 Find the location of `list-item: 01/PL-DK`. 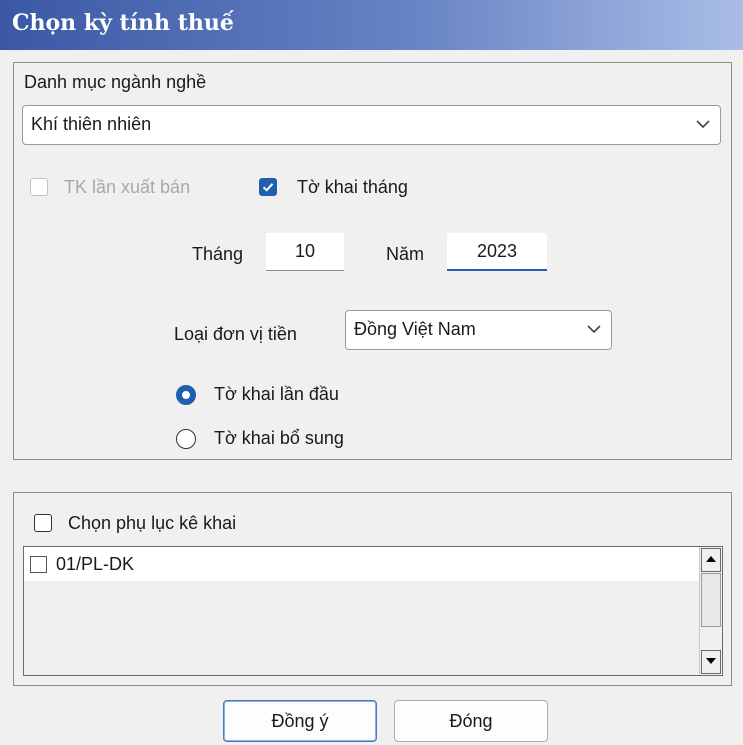

list-item: 01/PL-DK is located at coordinates (362, 564).